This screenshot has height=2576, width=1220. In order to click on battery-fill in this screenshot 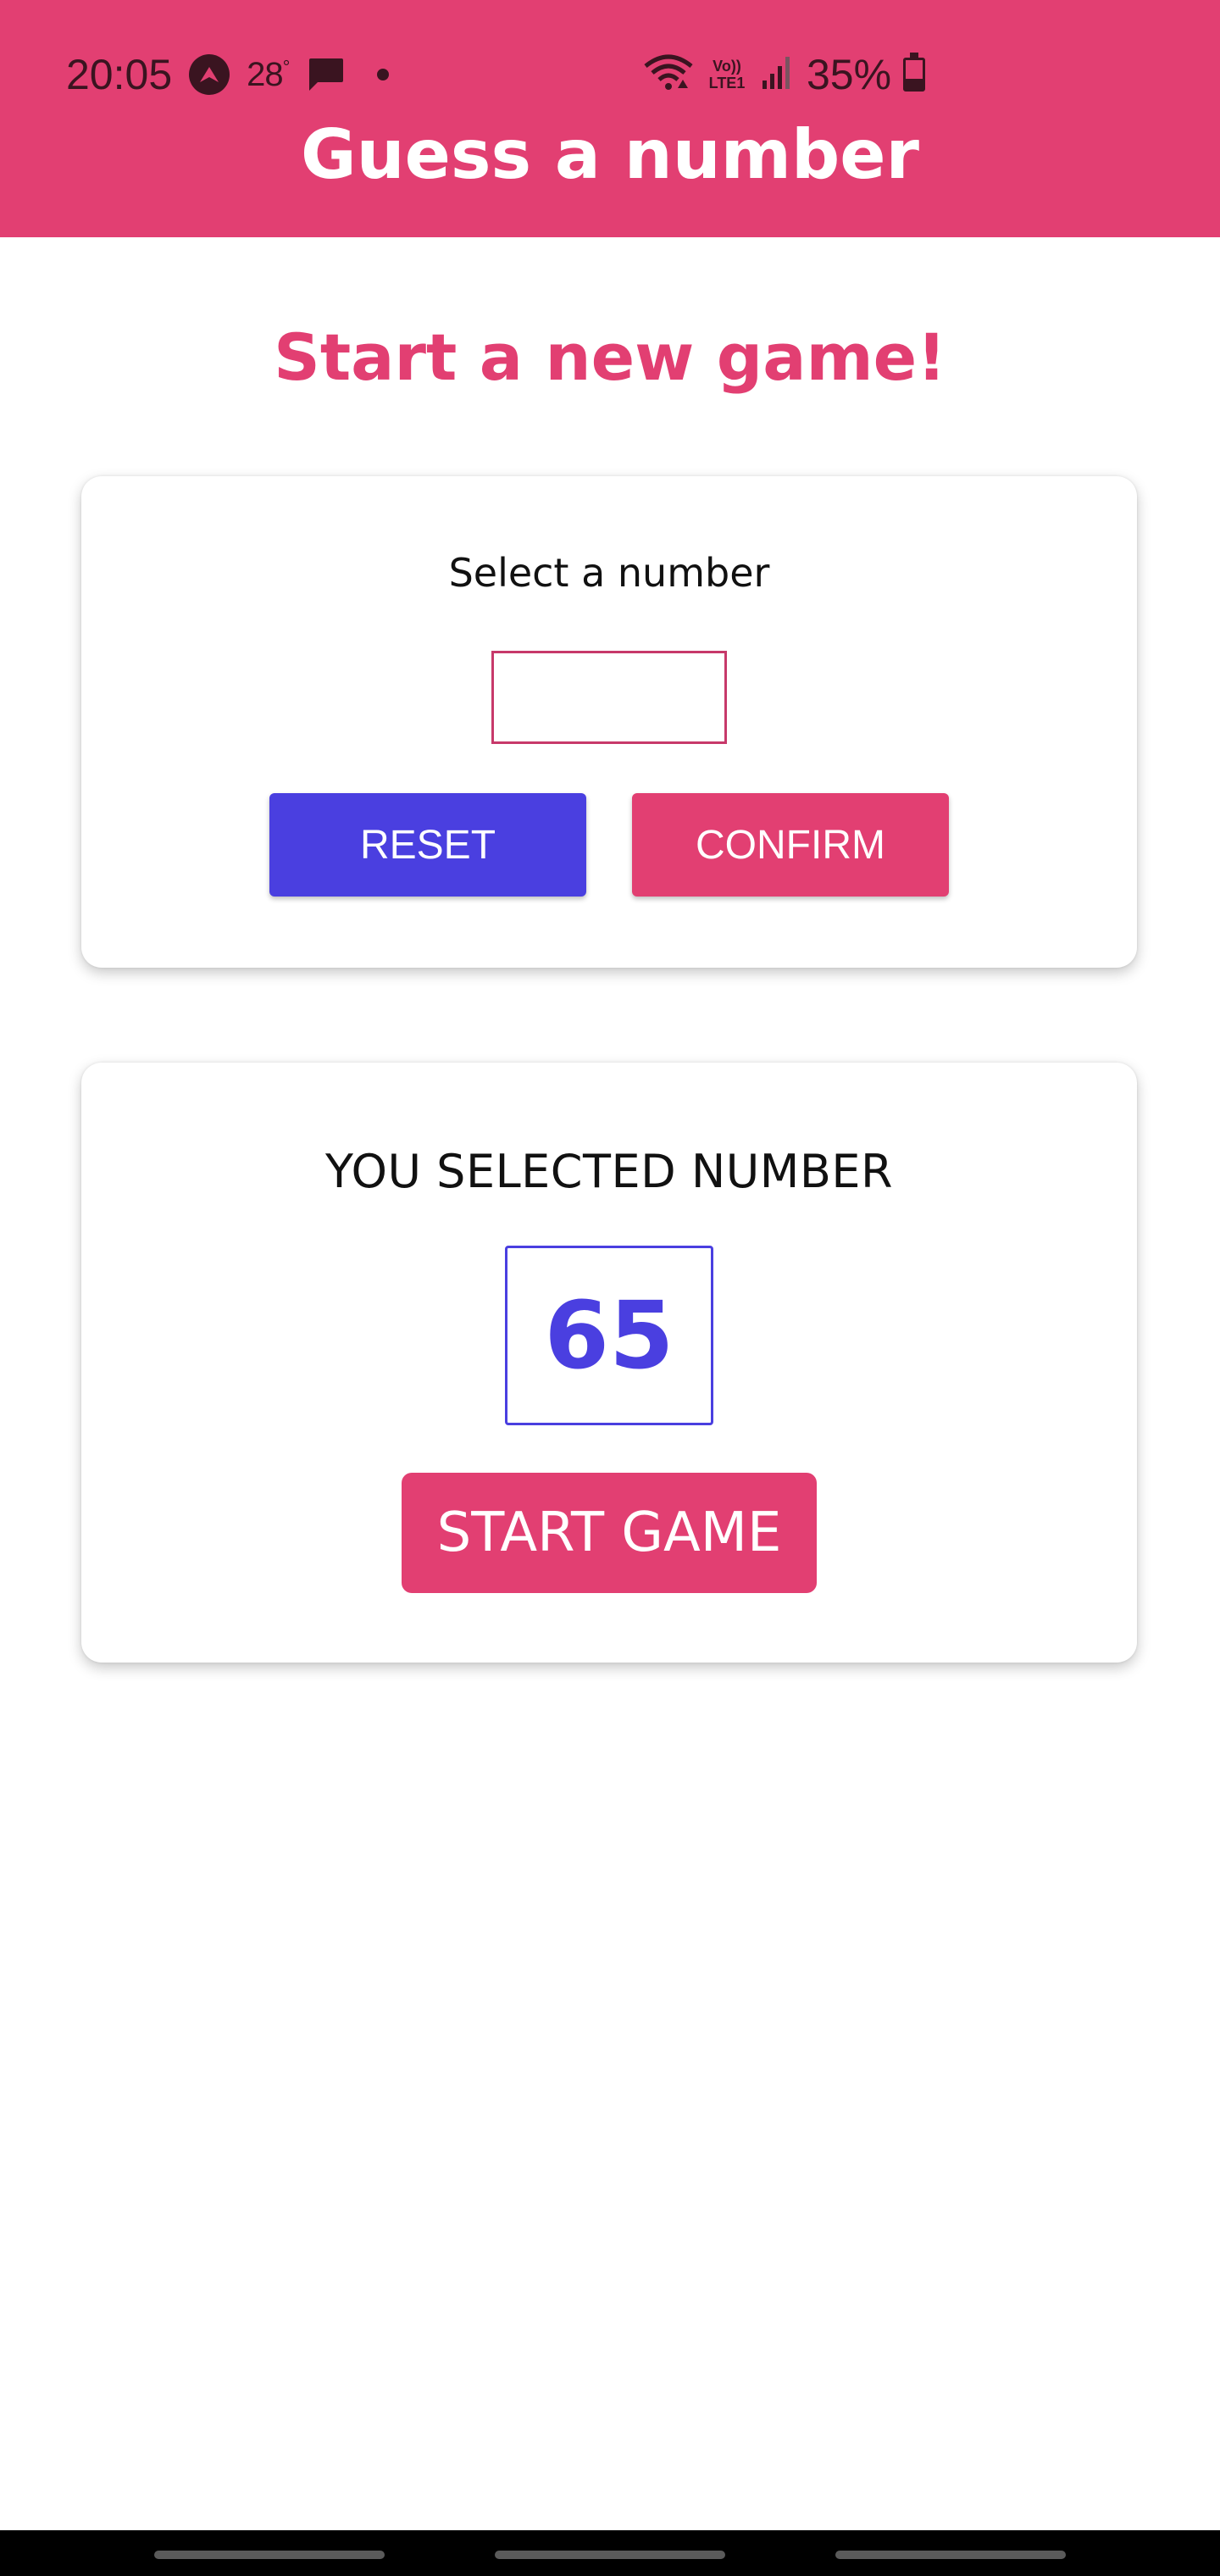, I will do `click(914, 84)`.